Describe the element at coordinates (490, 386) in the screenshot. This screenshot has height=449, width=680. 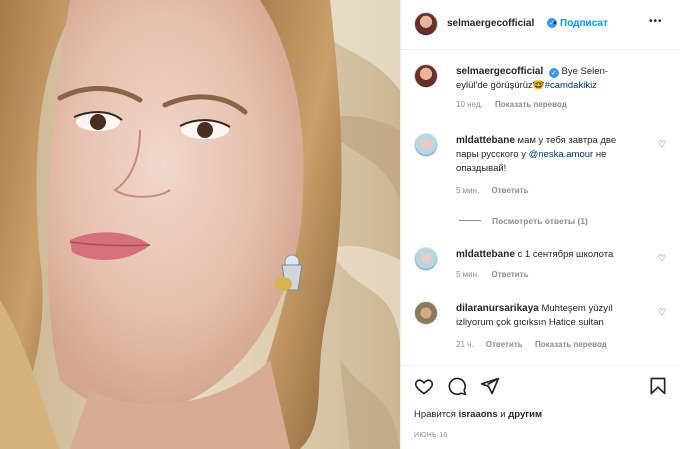
I see `share-icon` at that location.